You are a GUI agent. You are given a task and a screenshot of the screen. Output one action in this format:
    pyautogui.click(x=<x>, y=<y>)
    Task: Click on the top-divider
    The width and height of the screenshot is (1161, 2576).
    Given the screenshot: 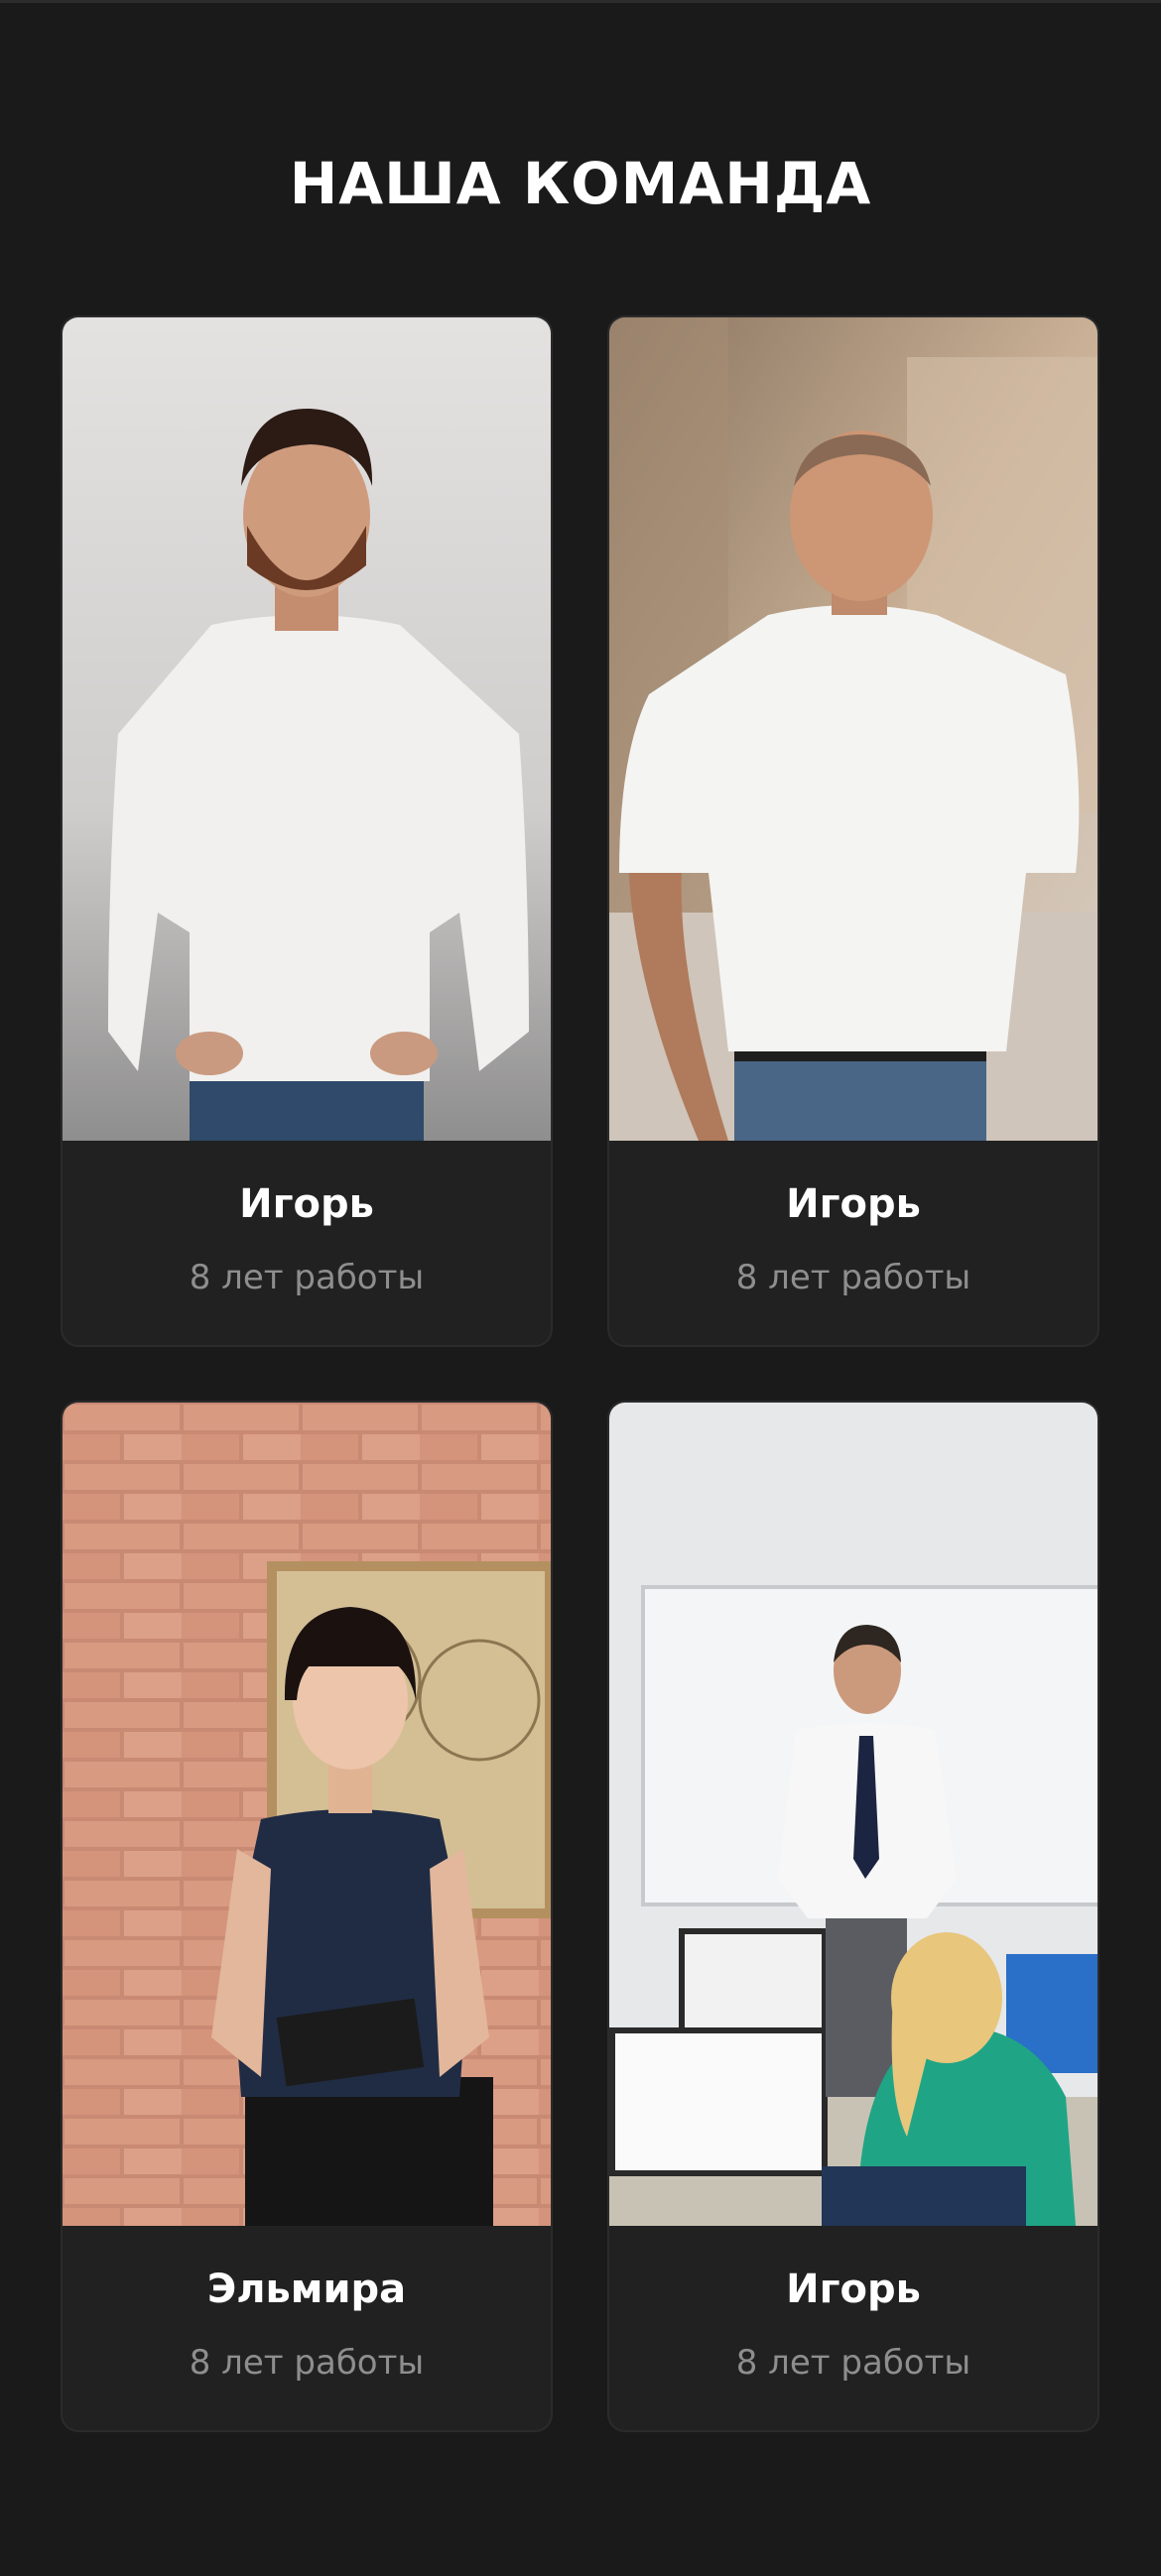 What is the action you would take?
    pyautogui.click(x=580, y=1)
    